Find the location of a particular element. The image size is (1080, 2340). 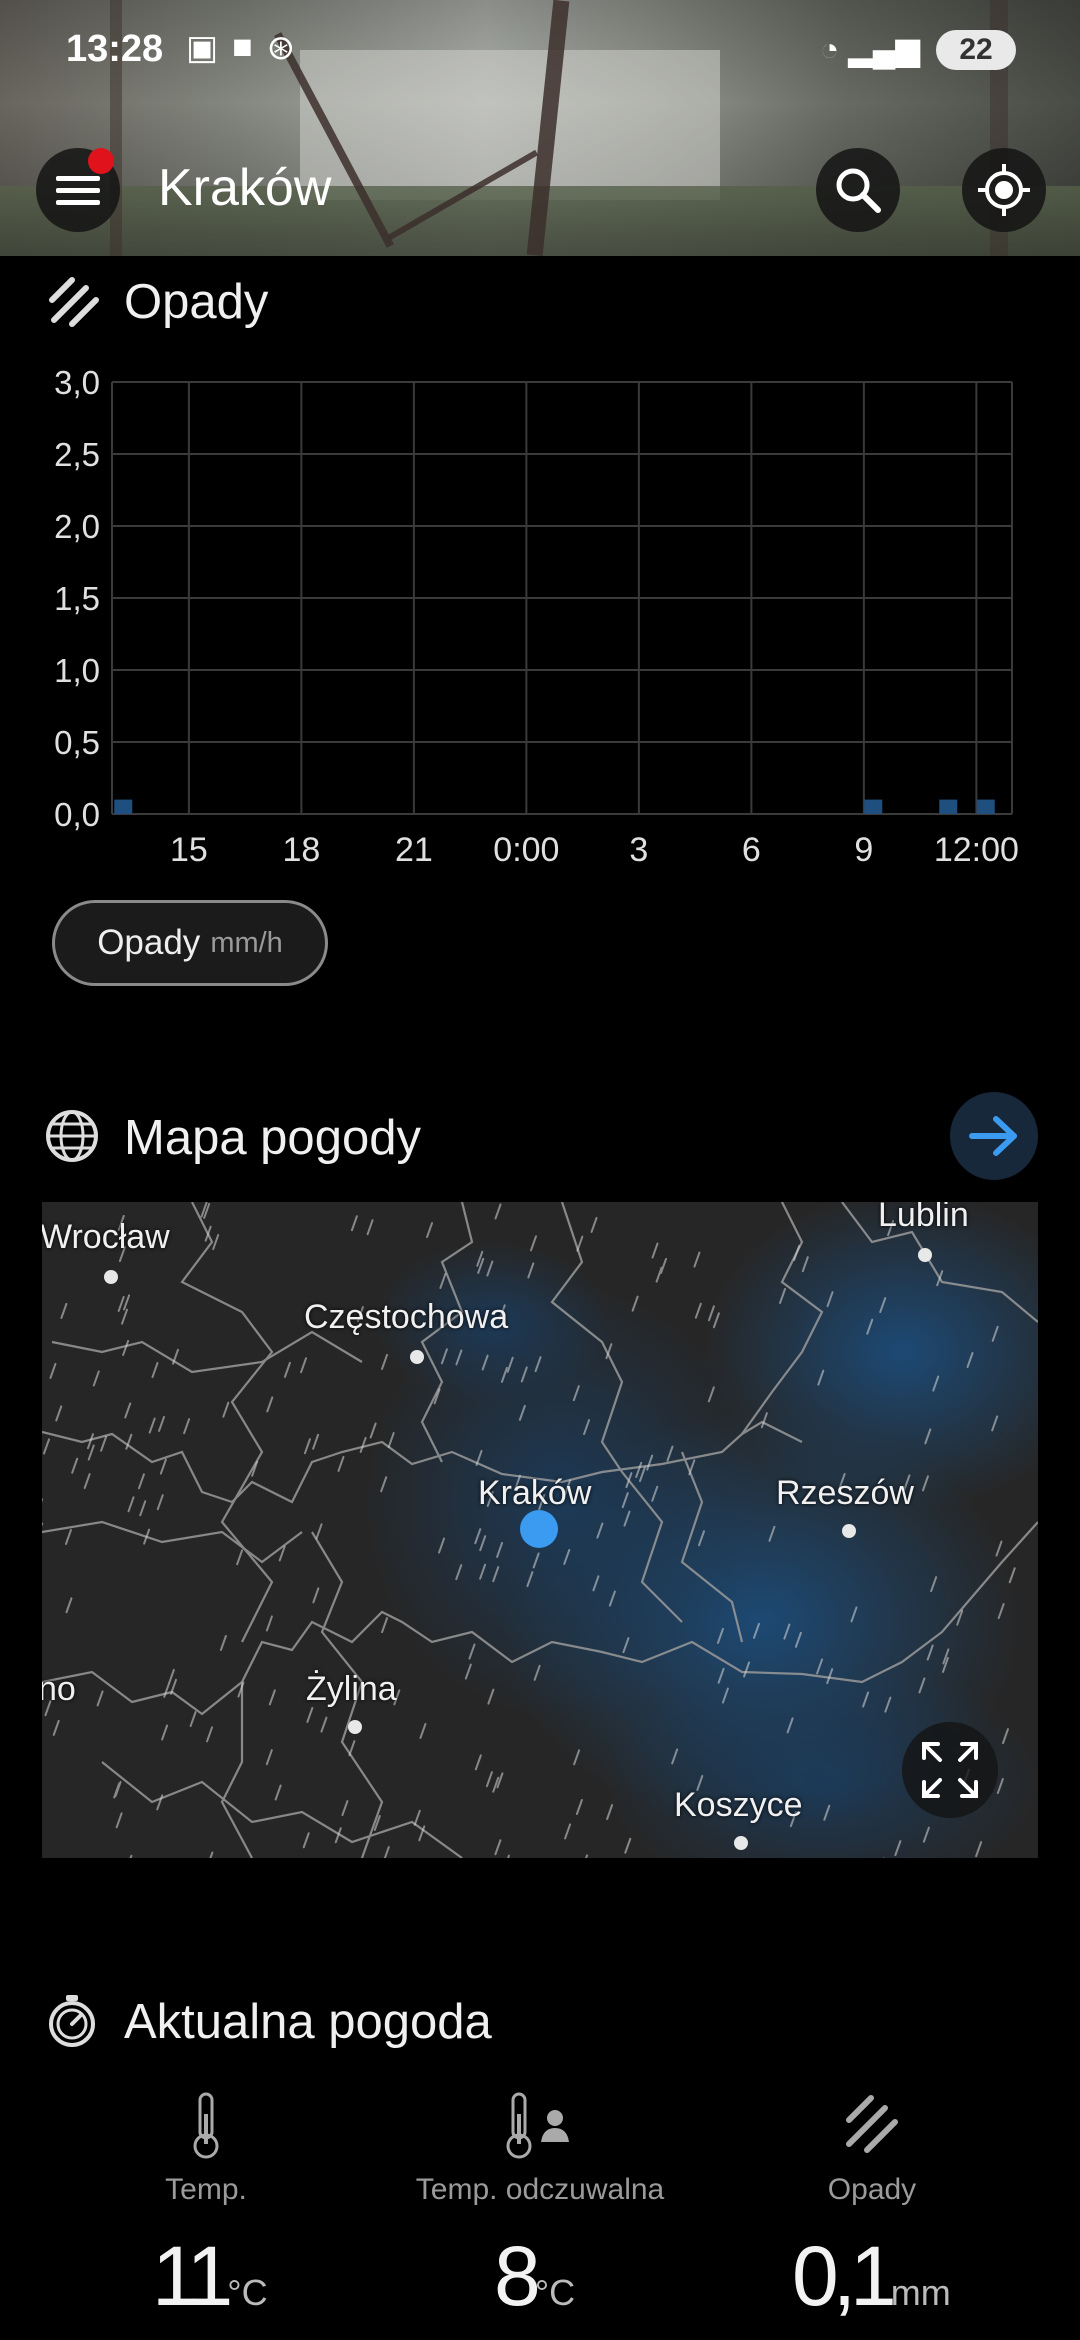

search-button is located at coordinates (858, 190).